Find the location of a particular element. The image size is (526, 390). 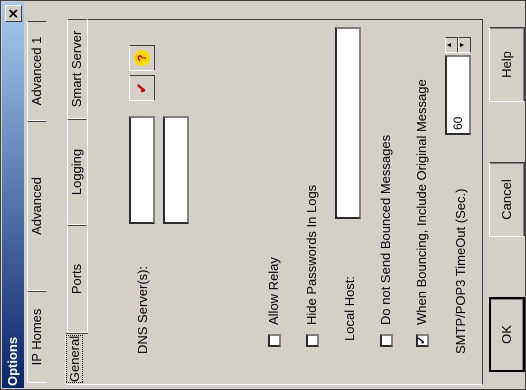

help-icon-button: ? is located at coordinates (142, 58).